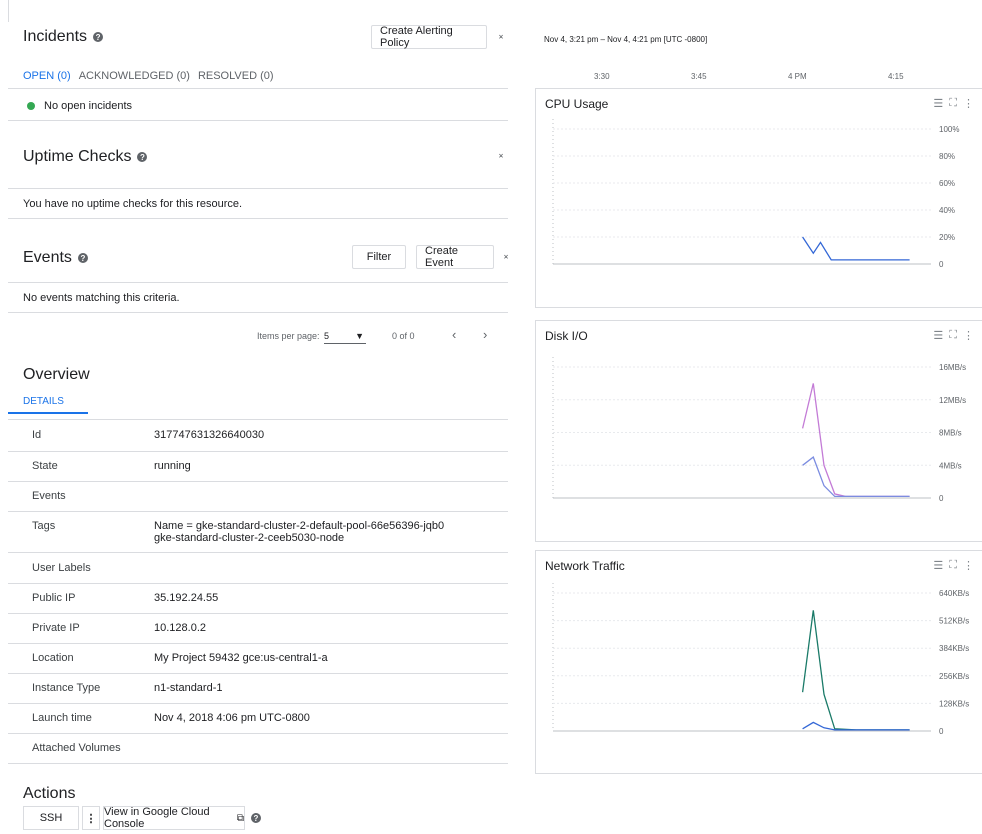  I want to click on table-row: Id 317747631326640030, so click(258, 436).